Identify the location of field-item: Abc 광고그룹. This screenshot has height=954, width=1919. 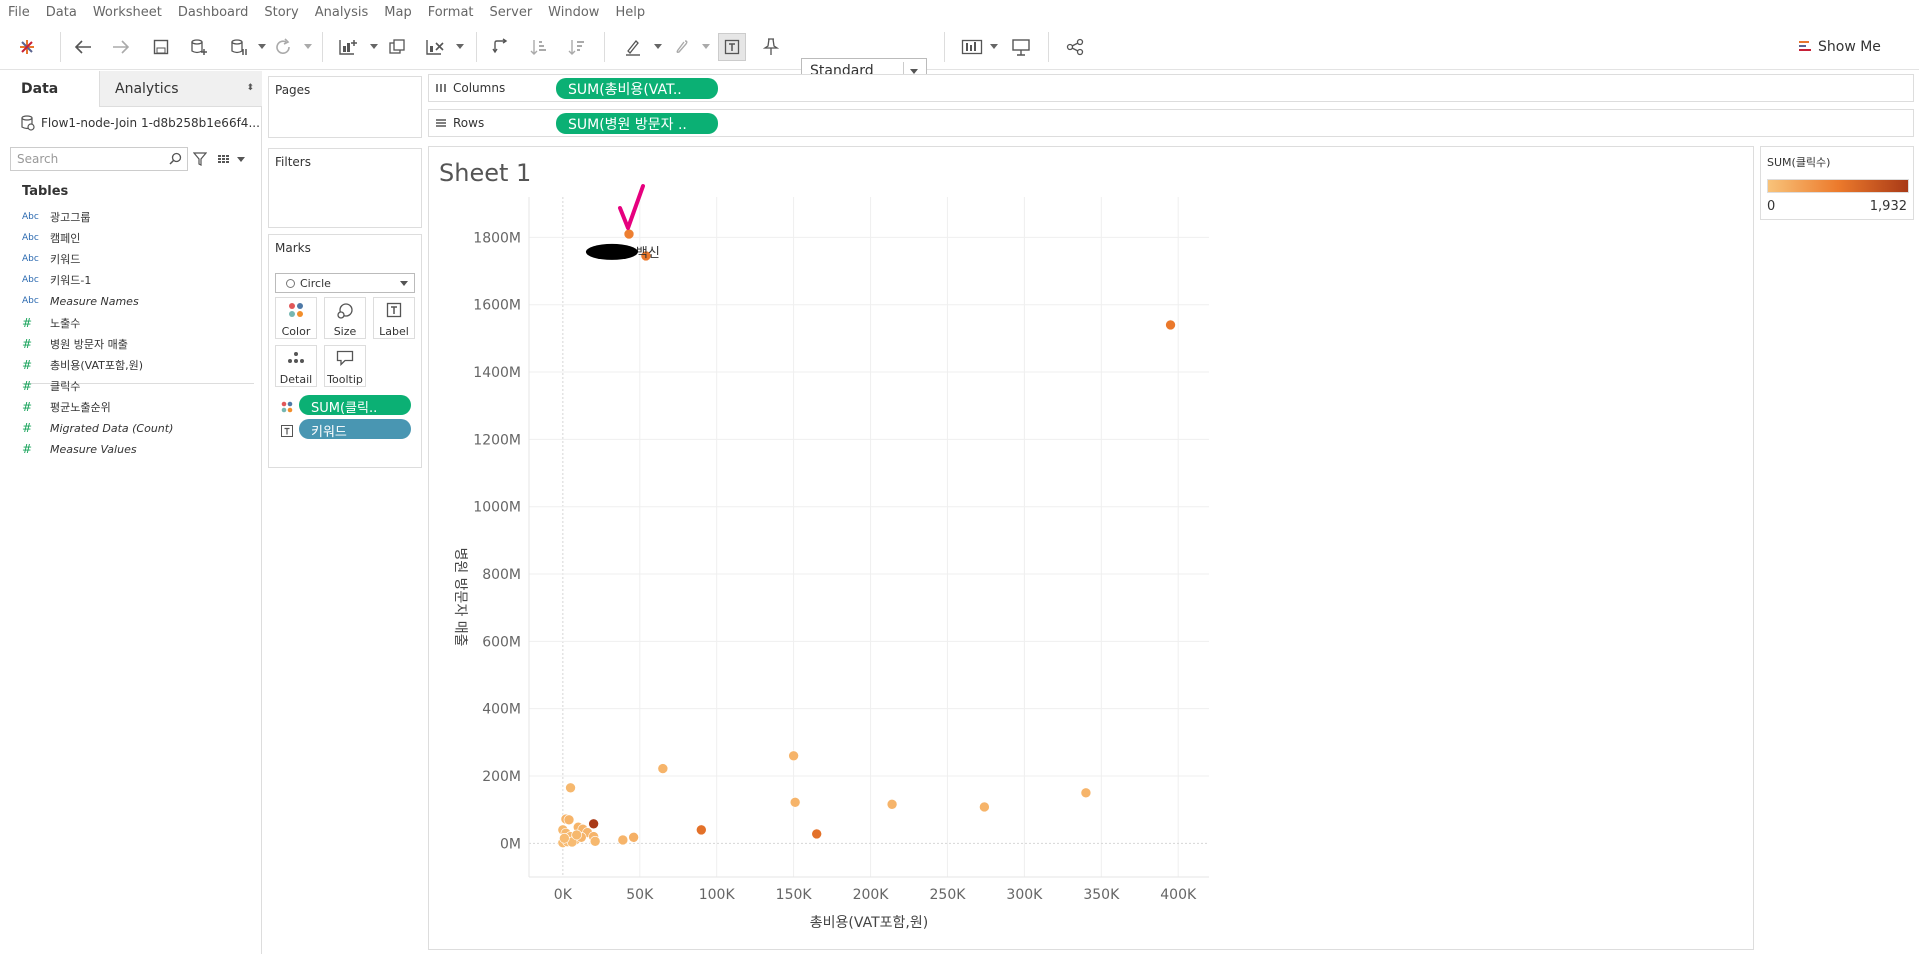
(56, 217).